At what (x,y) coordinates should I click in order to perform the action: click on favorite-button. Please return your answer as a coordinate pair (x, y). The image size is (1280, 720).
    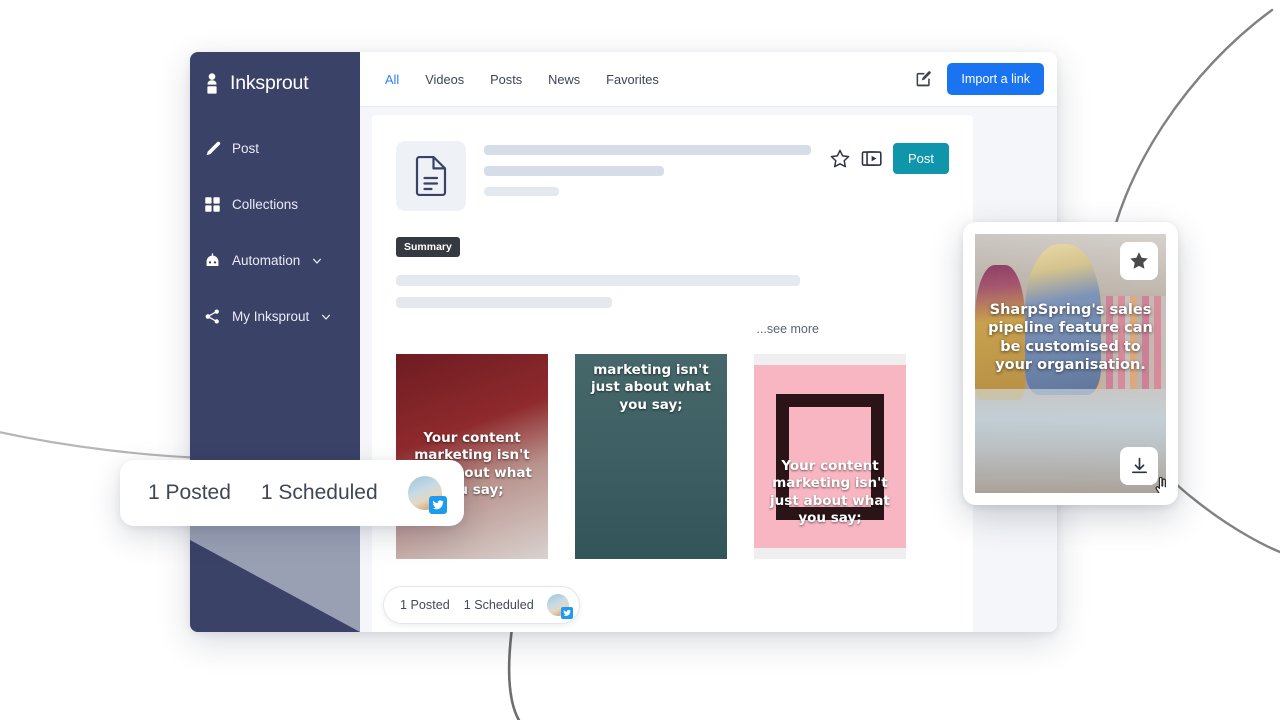
    Looking at the image, I should click on (1139, 261).